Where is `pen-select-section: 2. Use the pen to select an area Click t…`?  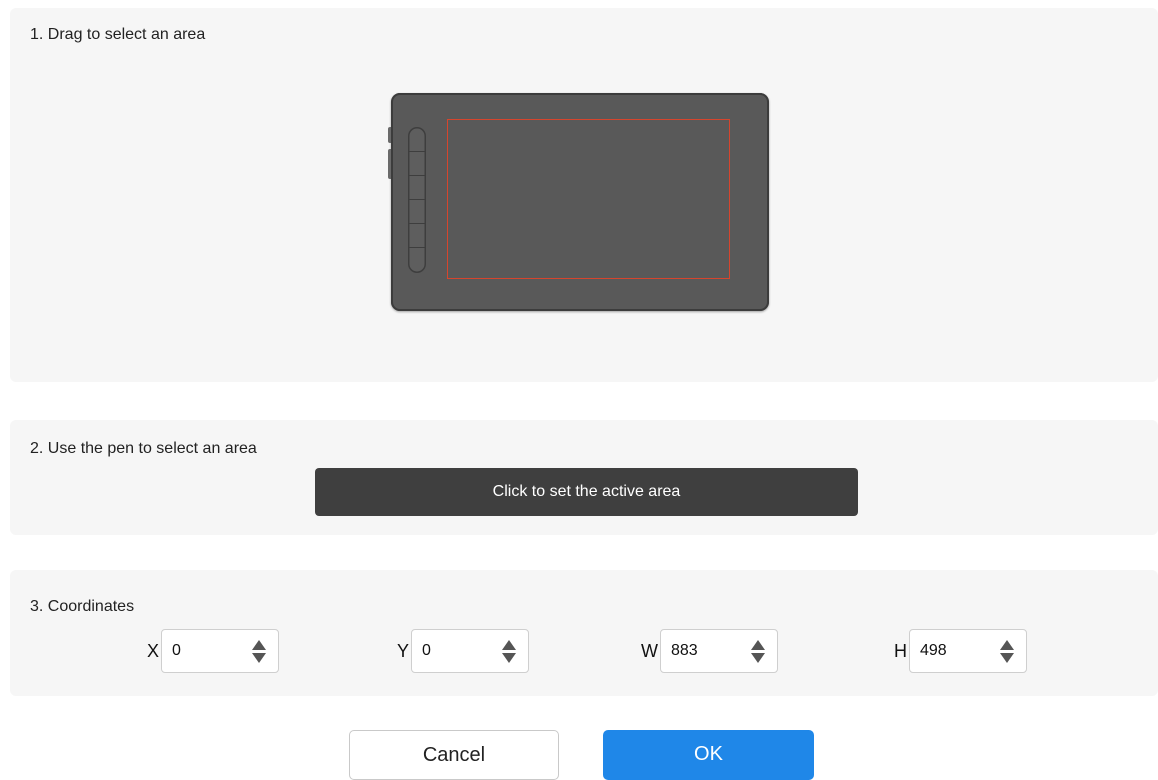 pen-select-section: 2. Use the pen to select an area Click t… is located at coordinates (584, 477).